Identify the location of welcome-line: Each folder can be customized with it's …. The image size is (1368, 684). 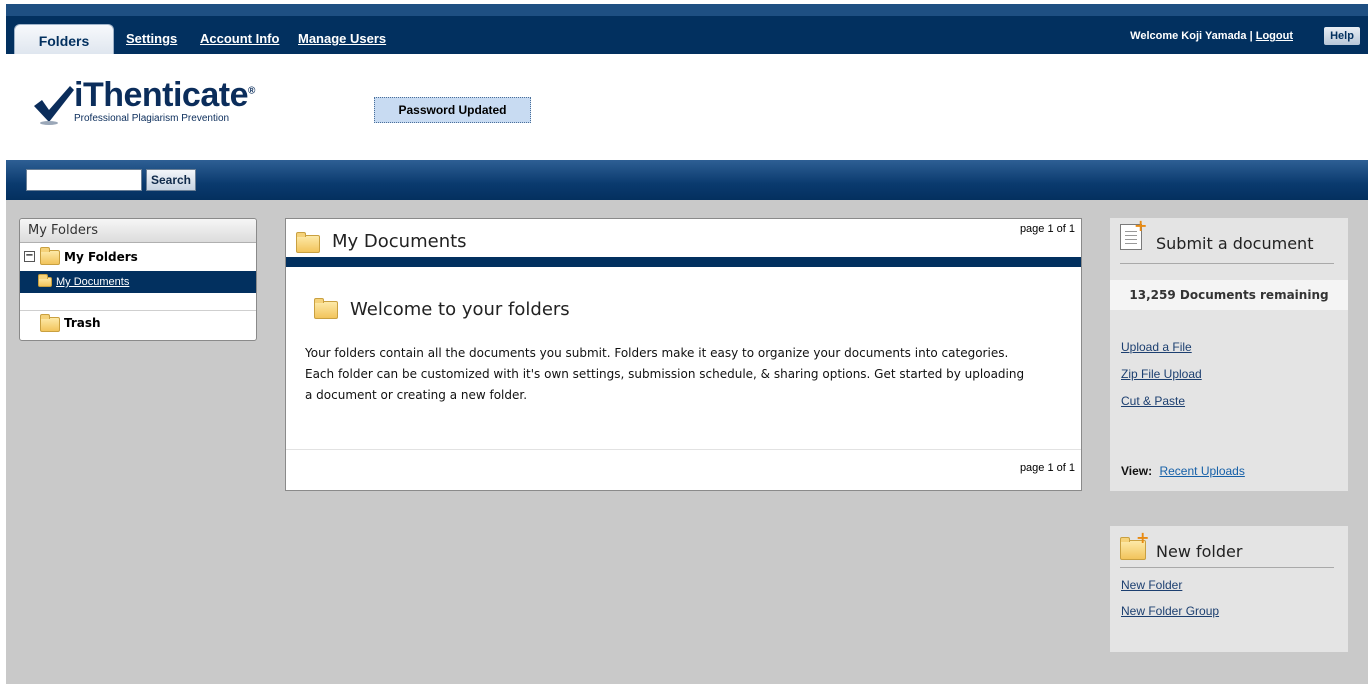
(665, 374).